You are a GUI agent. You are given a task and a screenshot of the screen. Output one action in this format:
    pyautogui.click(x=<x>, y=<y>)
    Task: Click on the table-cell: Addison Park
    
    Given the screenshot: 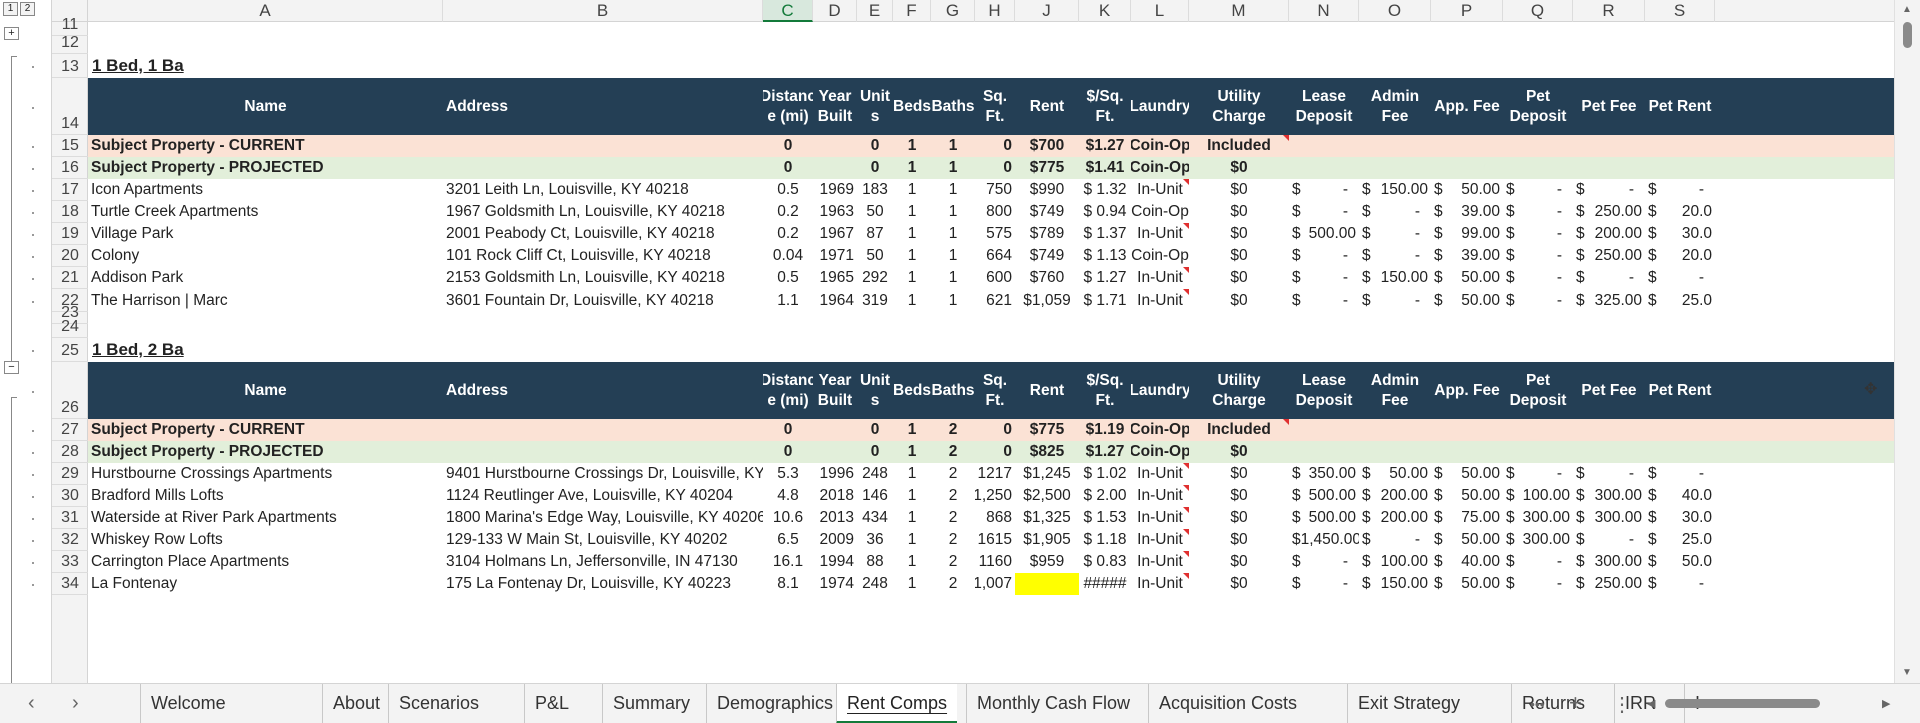 What is the action you would take?
    pyautogui.click(x=265, y=278)
    